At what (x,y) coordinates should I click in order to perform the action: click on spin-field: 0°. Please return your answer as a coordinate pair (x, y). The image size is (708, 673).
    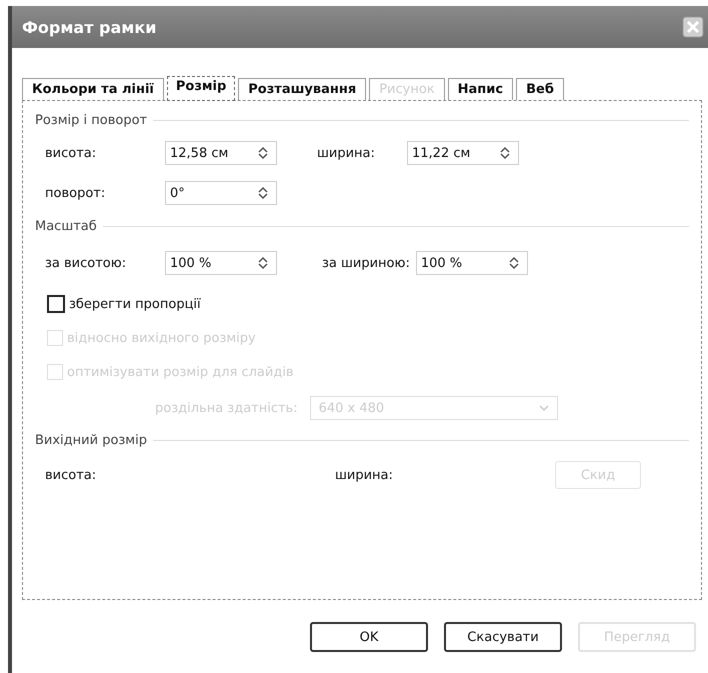
    Looking at the image, I should click on (221, 193).